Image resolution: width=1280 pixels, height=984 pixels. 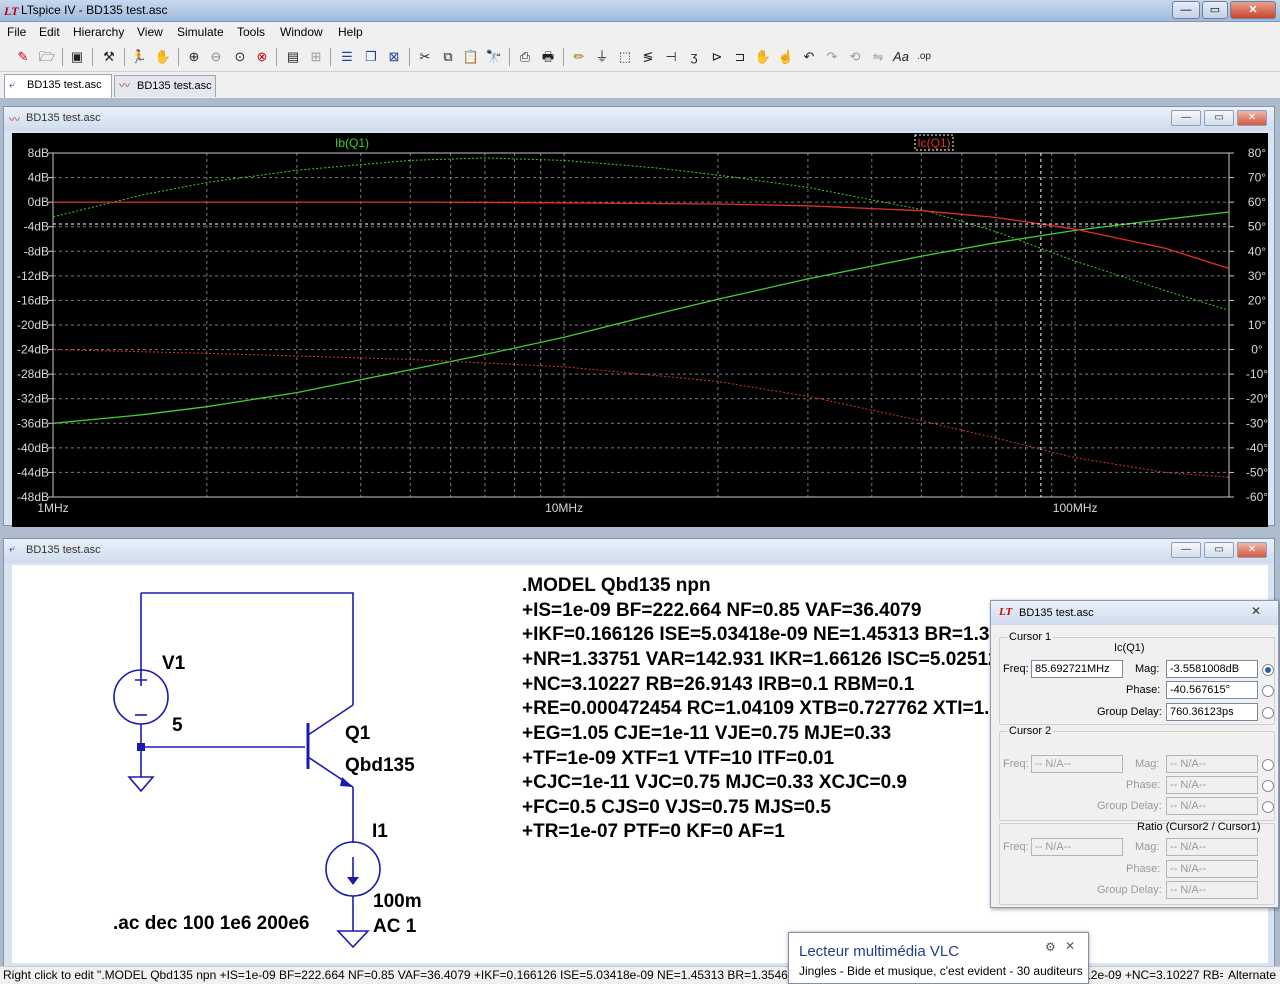 What do you see at coordinates (1212, 690) in the screenshot?
I see `cursor1-phase: -40.567615°` at bounding box center [1212, 690].